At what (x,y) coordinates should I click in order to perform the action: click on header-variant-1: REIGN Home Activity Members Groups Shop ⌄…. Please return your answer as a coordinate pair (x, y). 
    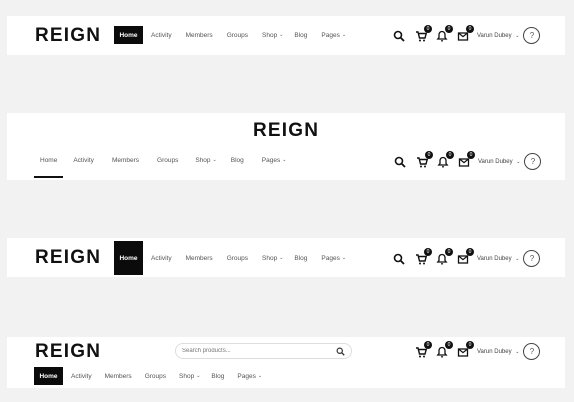
    Looking at the image, I should click on (286, 35).